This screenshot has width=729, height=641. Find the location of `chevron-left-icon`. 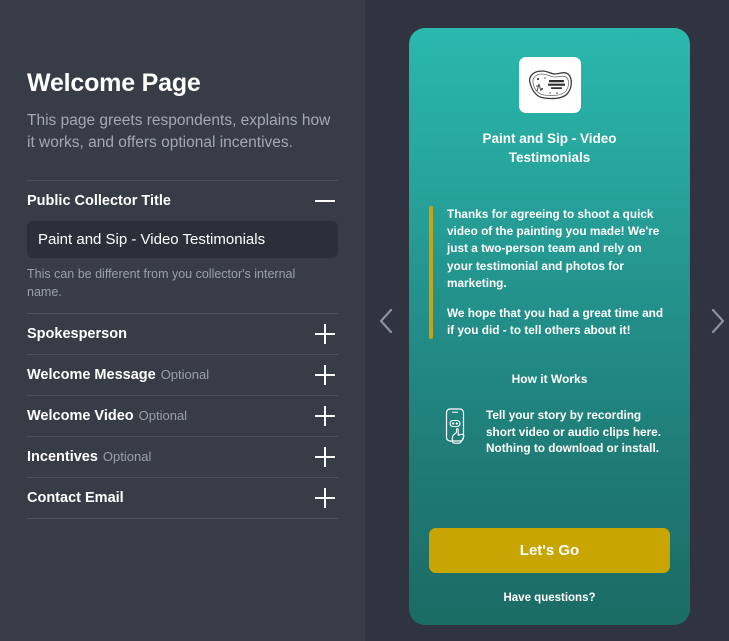

chevron-left-icon is located at coordinates (386, 321).